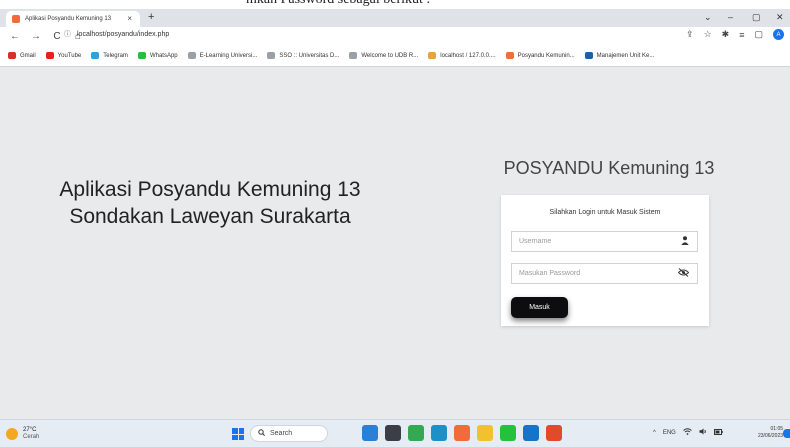 The height and width of the screenshot is (447, 790). What do you see at coordinates (338, 4) in the screenshot?
I see `document-text: mkan Password sebagai berikut :` at bounding box center [338, 4].